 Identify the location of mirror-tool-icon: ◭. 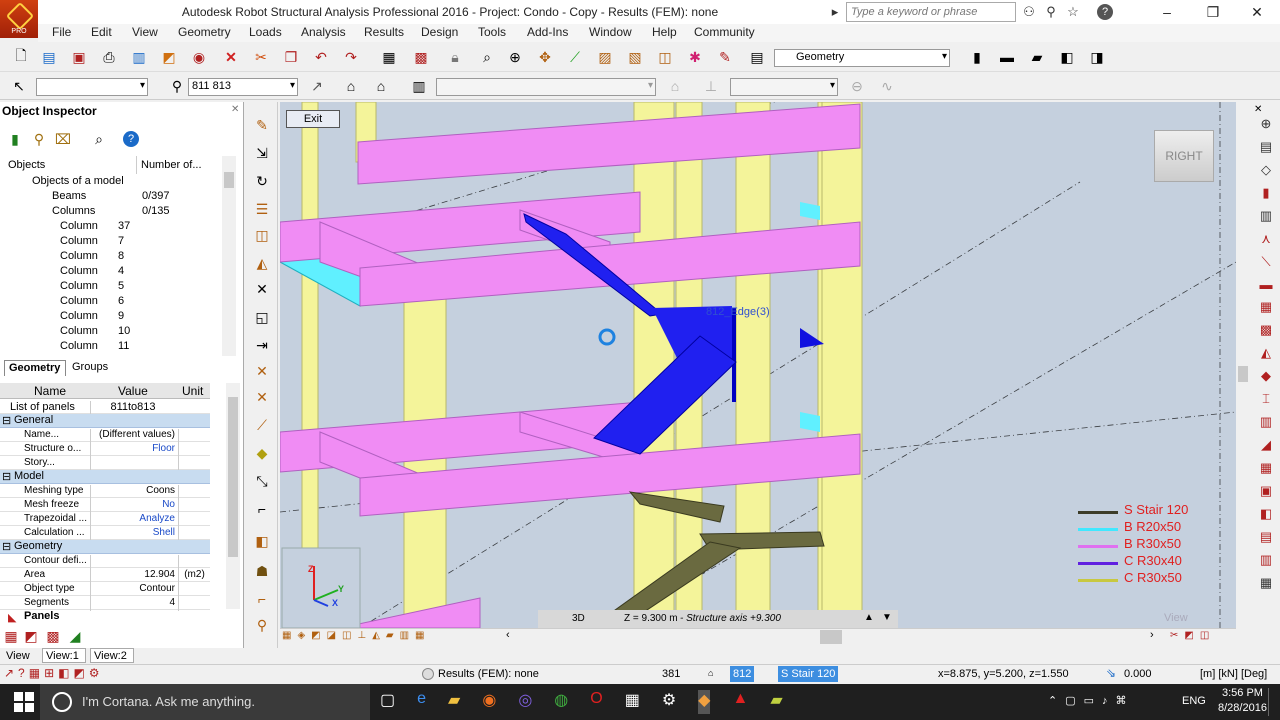
(262, 263).